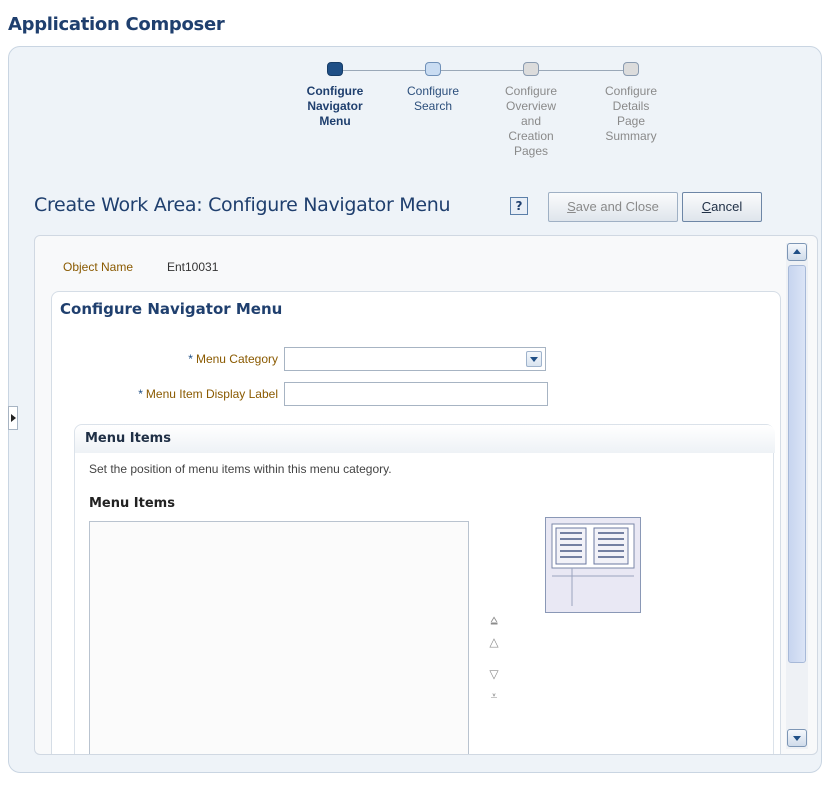 This screenshot has width=822, height=785. I want to click on layout-preview-graphic, so click(593, 564).